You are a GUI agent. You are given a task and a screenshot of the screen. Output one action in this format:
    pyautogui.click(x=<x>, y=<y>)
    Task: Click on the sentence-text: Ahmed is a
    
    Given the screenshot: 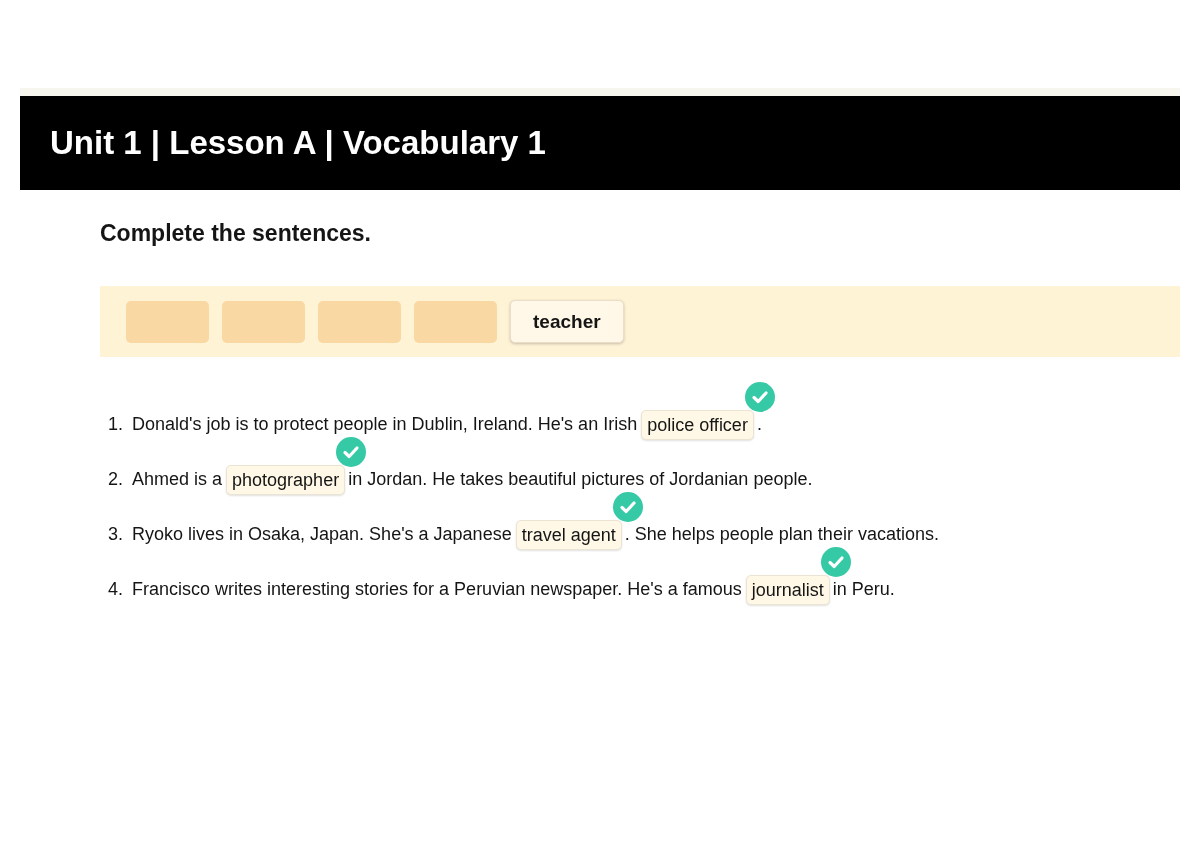 What is the action you would take?
    pyautogui.click(x=177, y=479)
    